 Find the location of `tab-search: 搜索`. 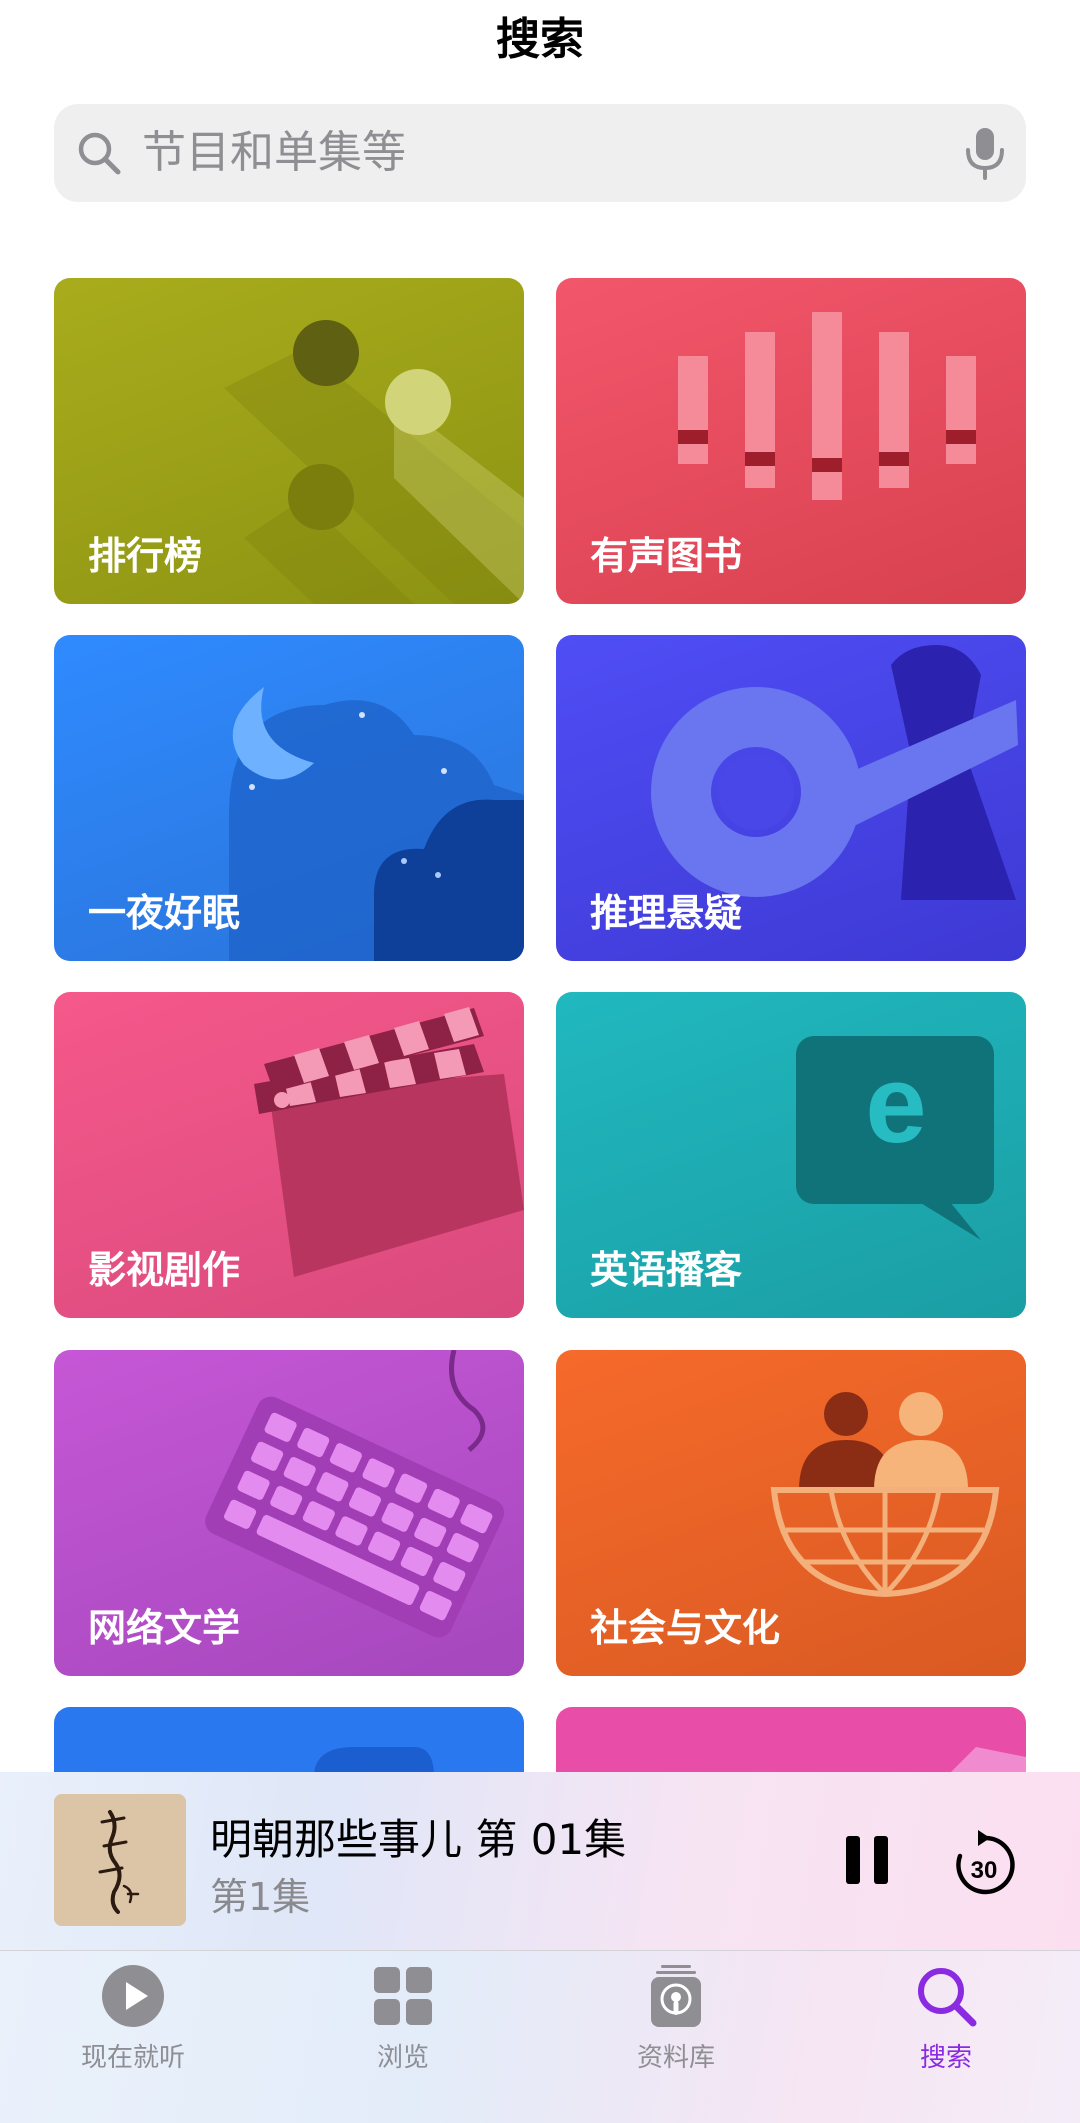

tab-search: 搜索 is located at coordinates (946, 2033).